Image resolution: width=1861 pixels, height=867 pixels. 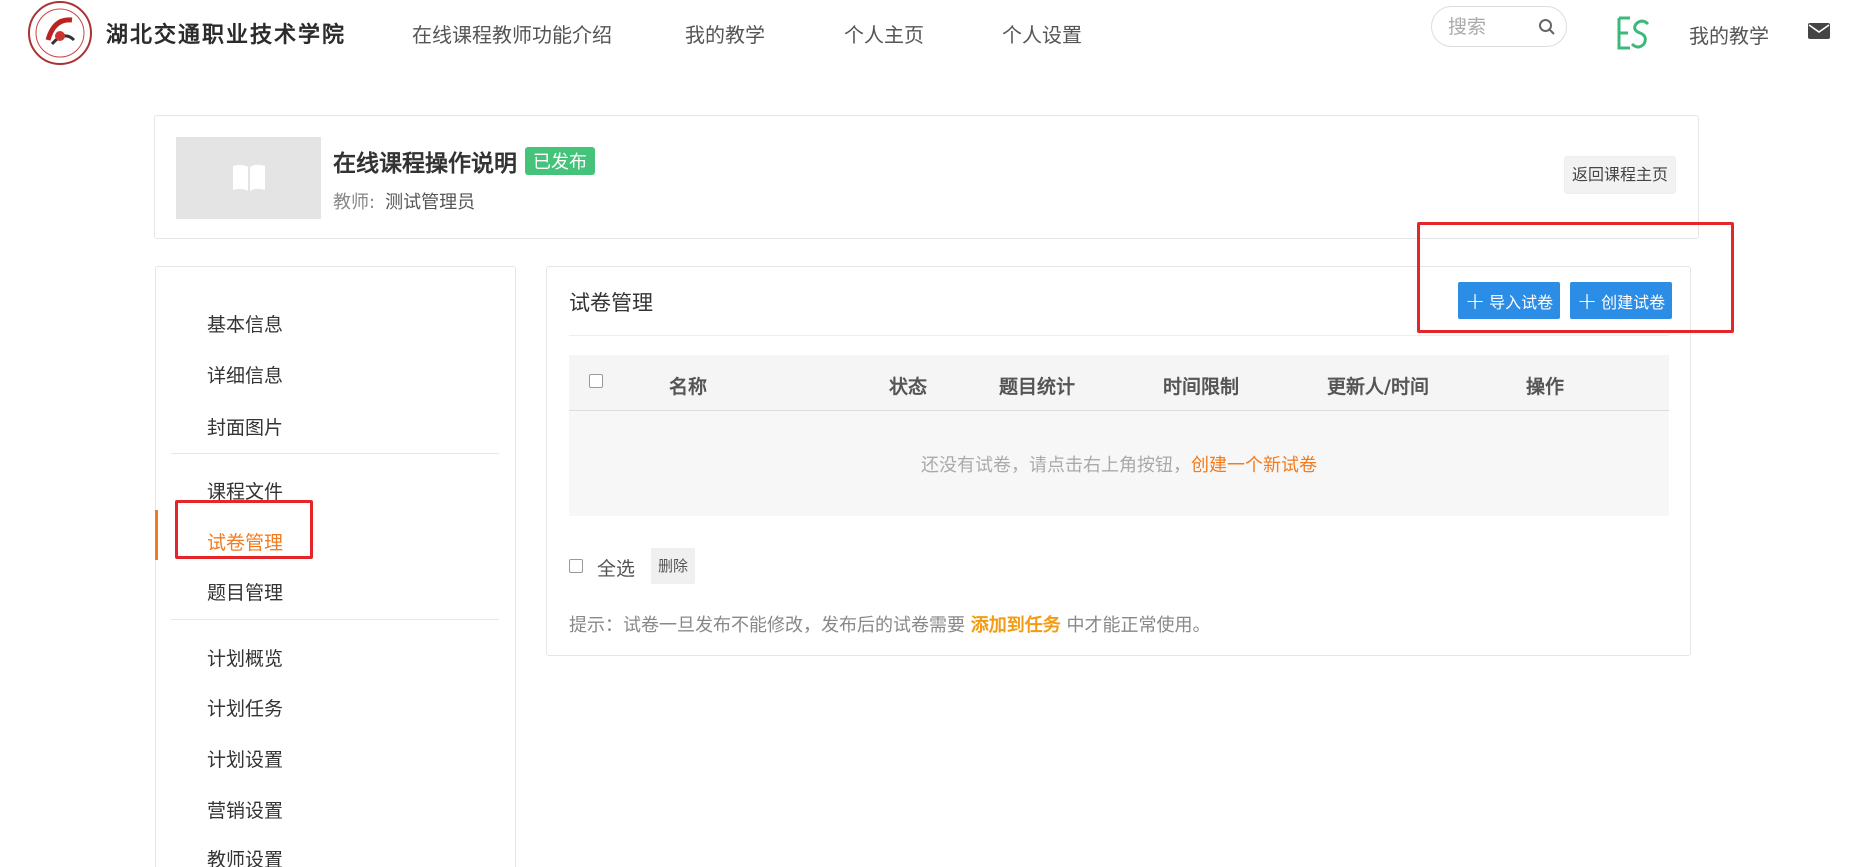 What do you see at coordinates (1119, 383) in the screenshot?
I see `table-header: 名称 状态 题目统计 时间限制 更新人/时间 操作` at bounding box center [1119, 383].